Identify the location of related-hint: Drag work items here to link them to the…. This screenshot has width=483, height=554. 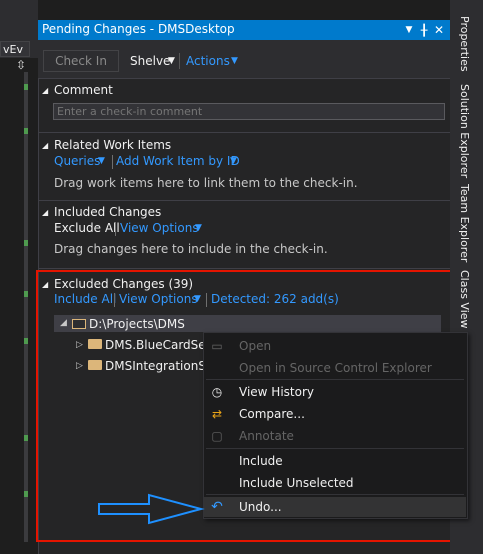
(206, 183).